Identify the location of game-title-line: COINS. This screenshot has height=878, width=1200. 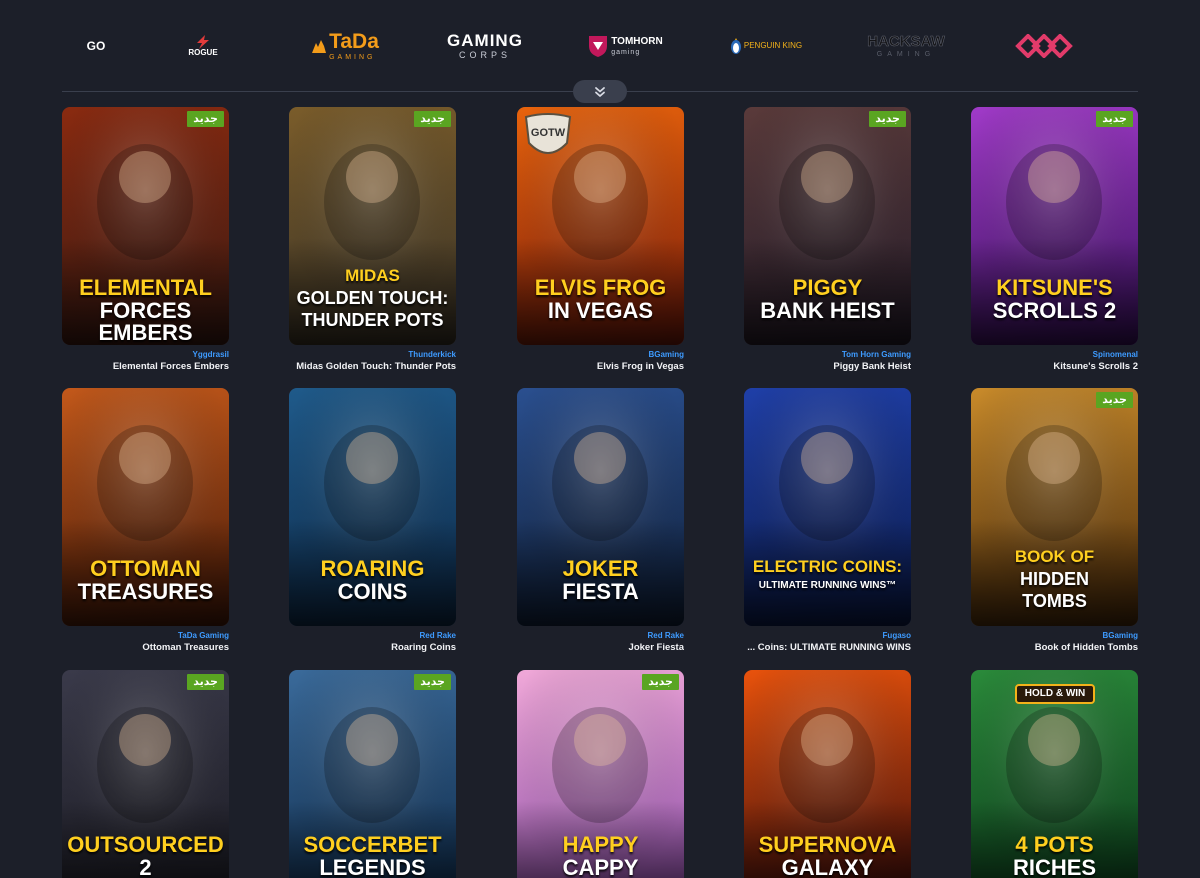
(372, 591).